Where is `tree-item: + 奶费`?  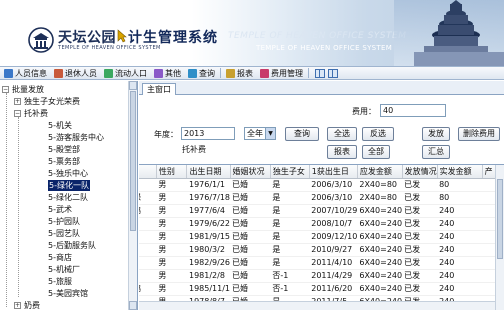
tree-item: + 奶费 is located at coordinates (27, 304).